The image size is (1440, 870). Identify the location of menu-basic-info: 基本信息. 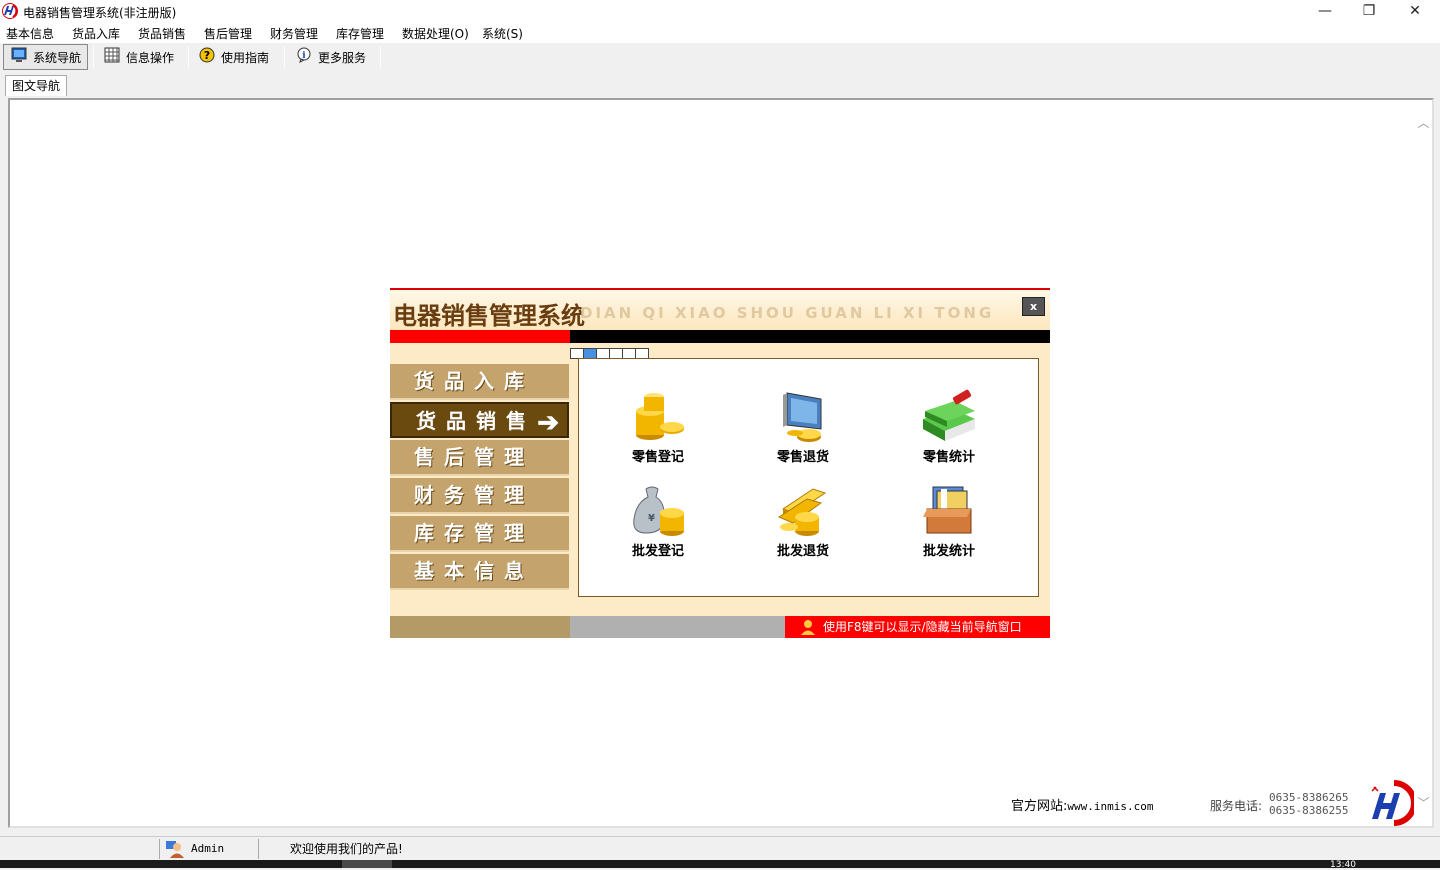
(30, 33).